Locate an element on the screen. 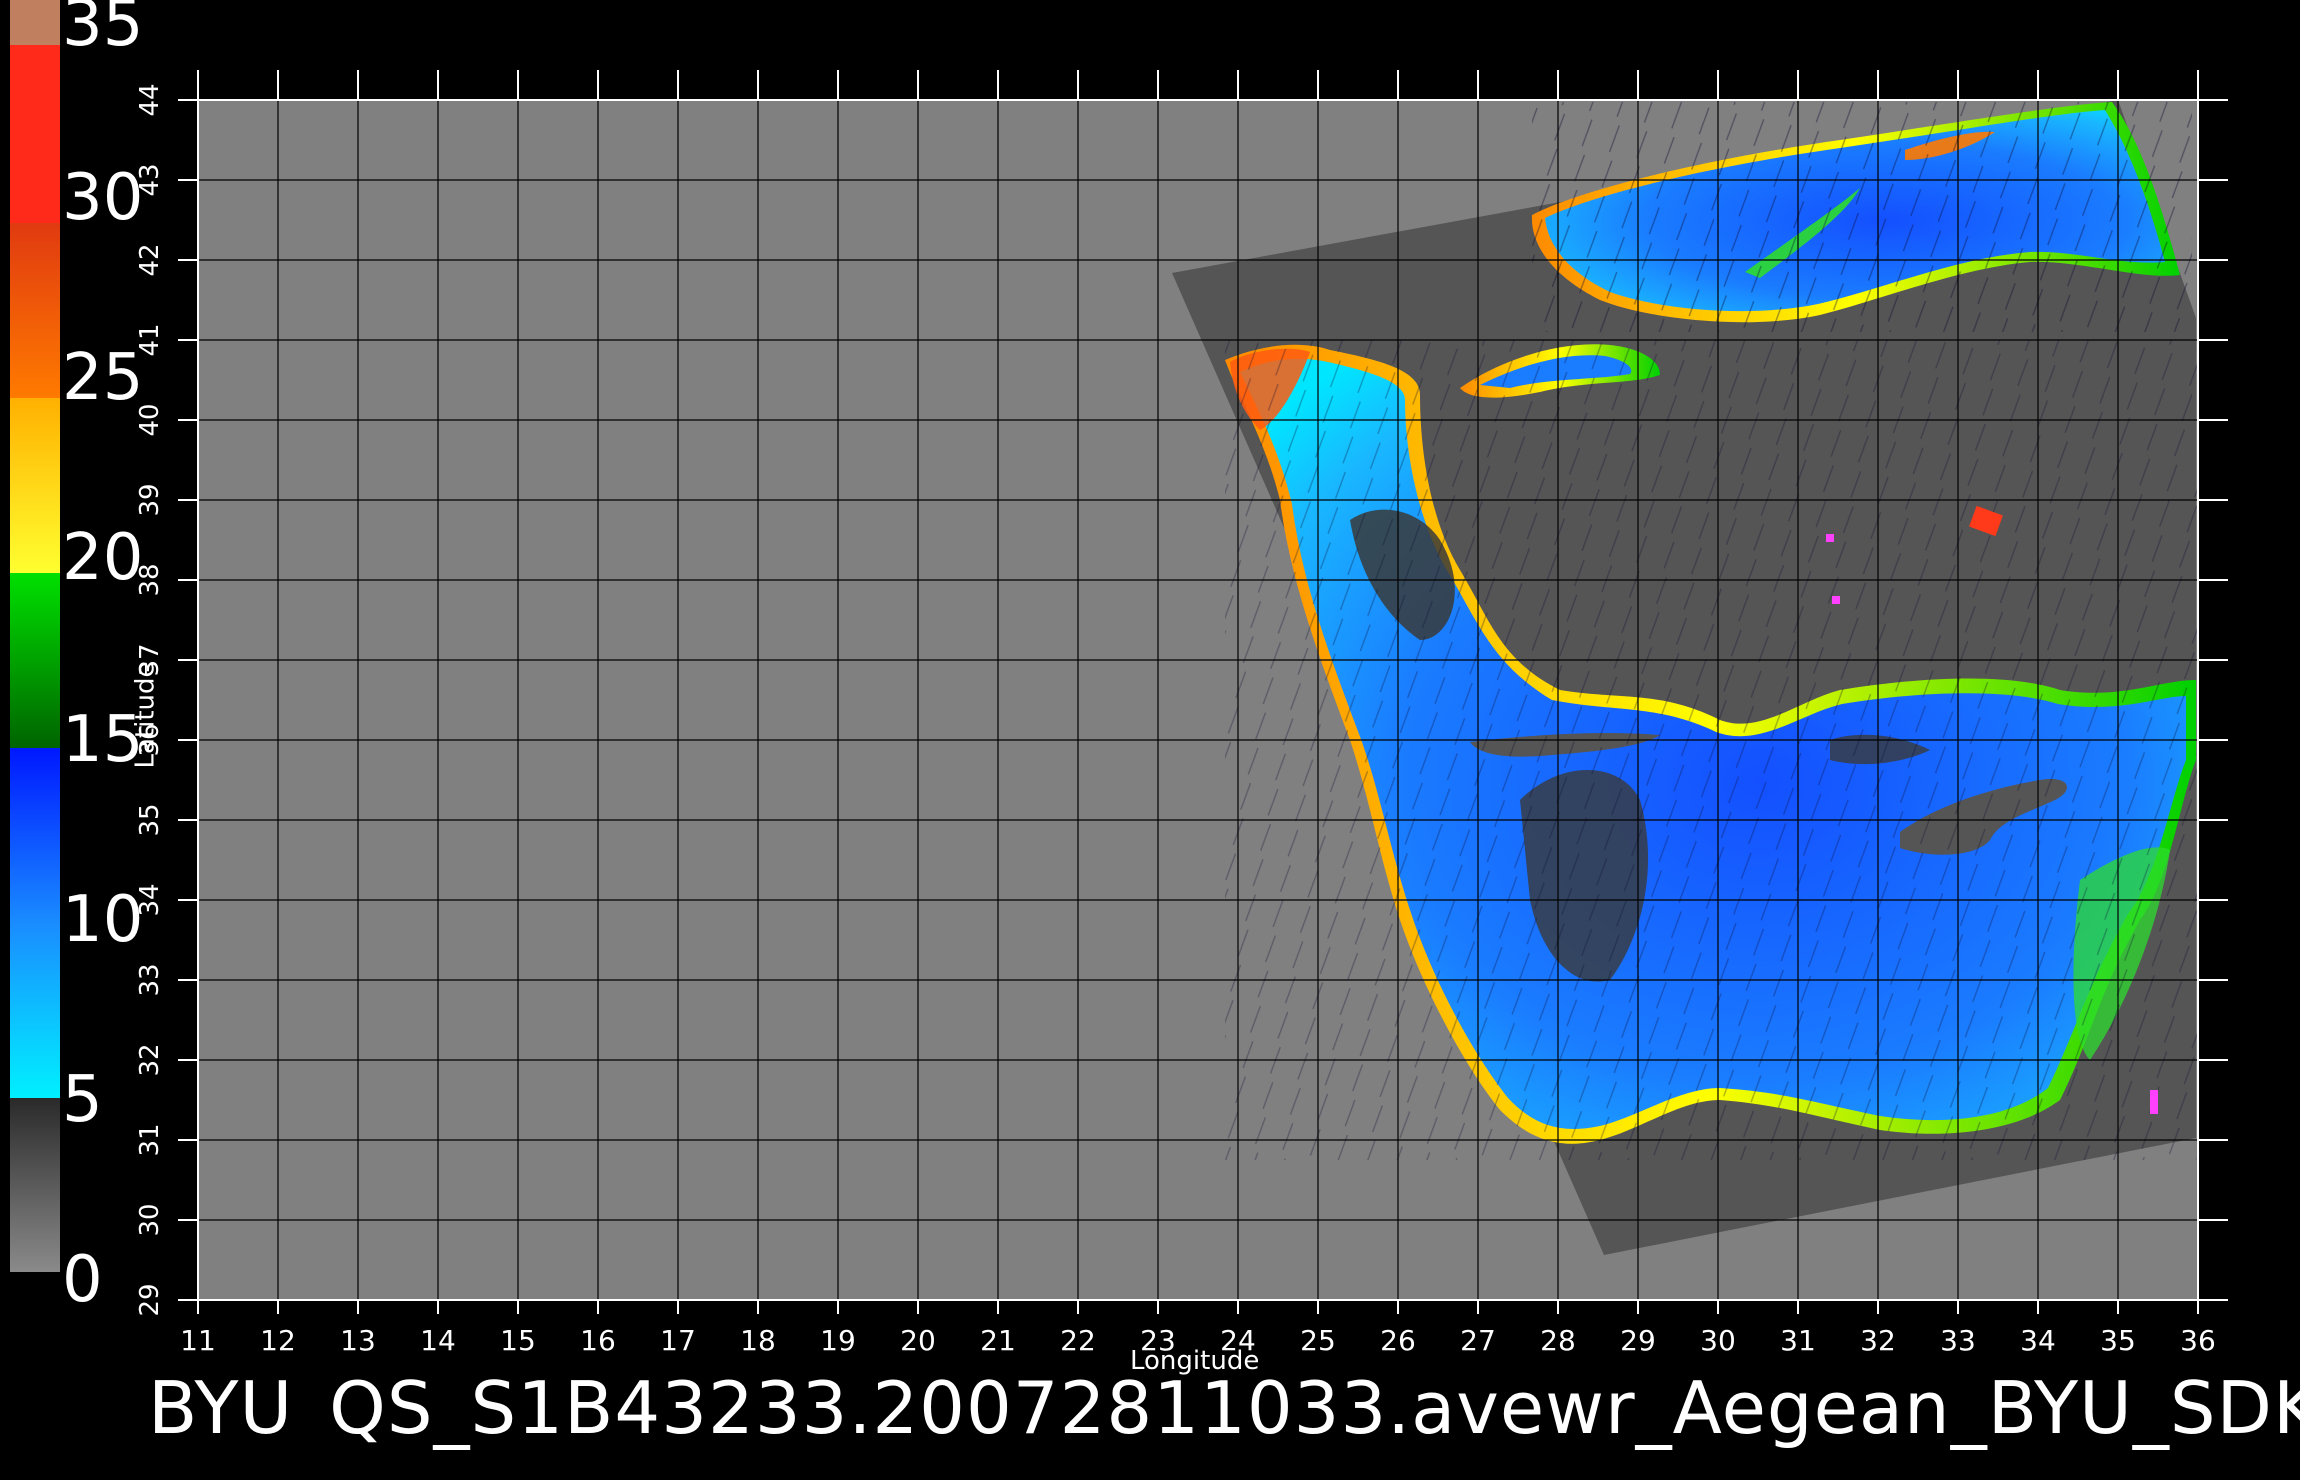  longitude-tick-label: 34 is located at coordinates (2038, 1340).